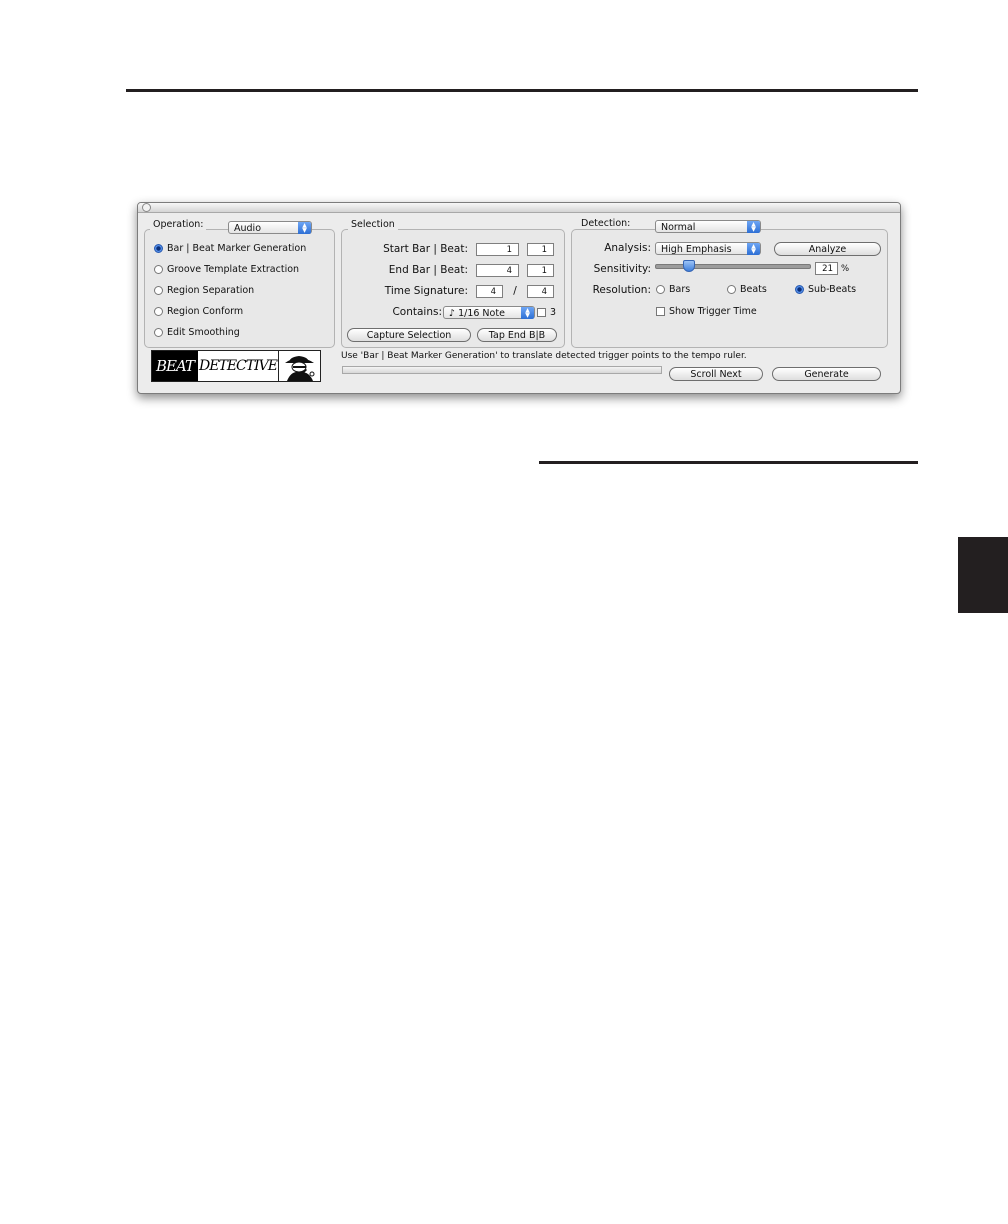 The width and height of the screenshot is (1008, 1224). I want to click on scroll-next-button: Scroll Next, so click(716, 374).